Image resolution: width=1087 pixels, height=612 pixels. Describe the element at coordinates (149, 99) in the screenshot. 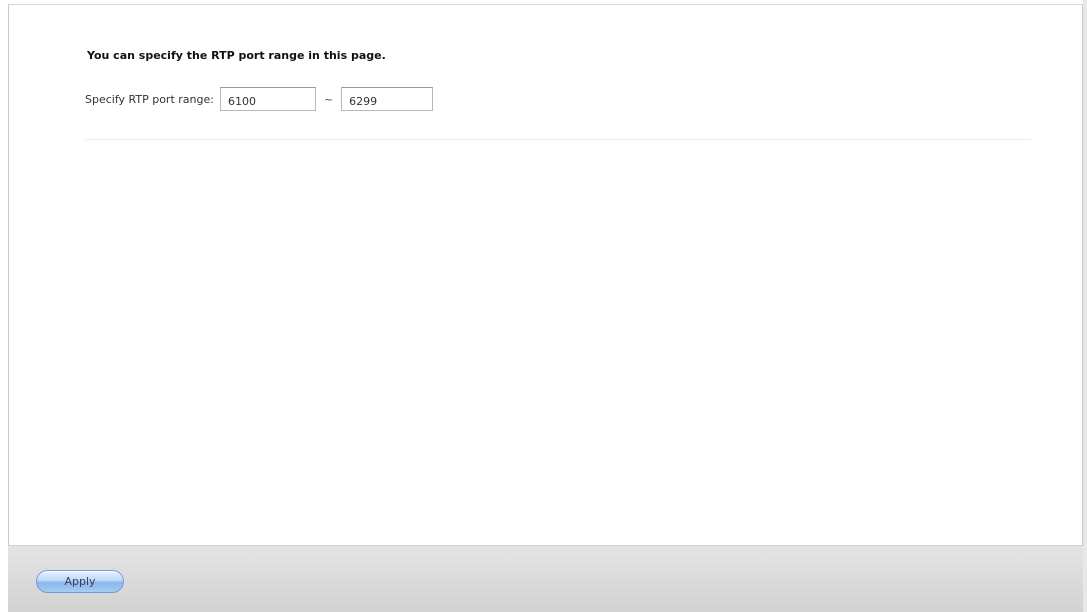

I see `rtp-port-range-label: Specify RTP port range:` at that location.